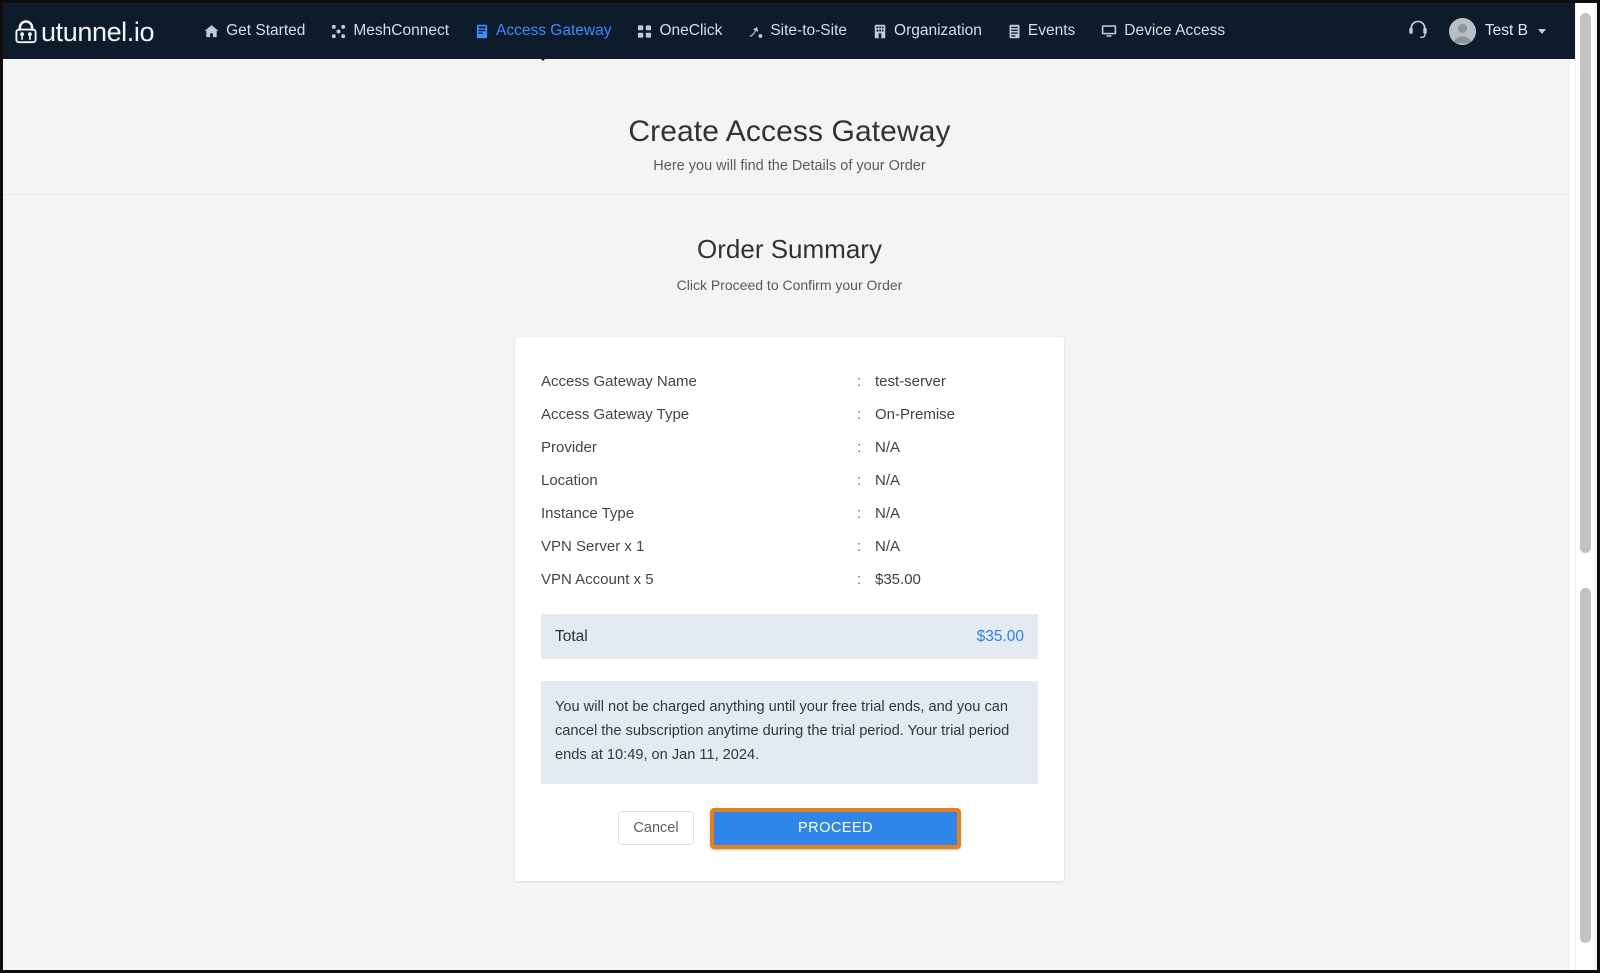  What do you see at coordinates (910, 381) in the screenshot?
I see `summary-value: test-server` at bounding box center [910, 381].